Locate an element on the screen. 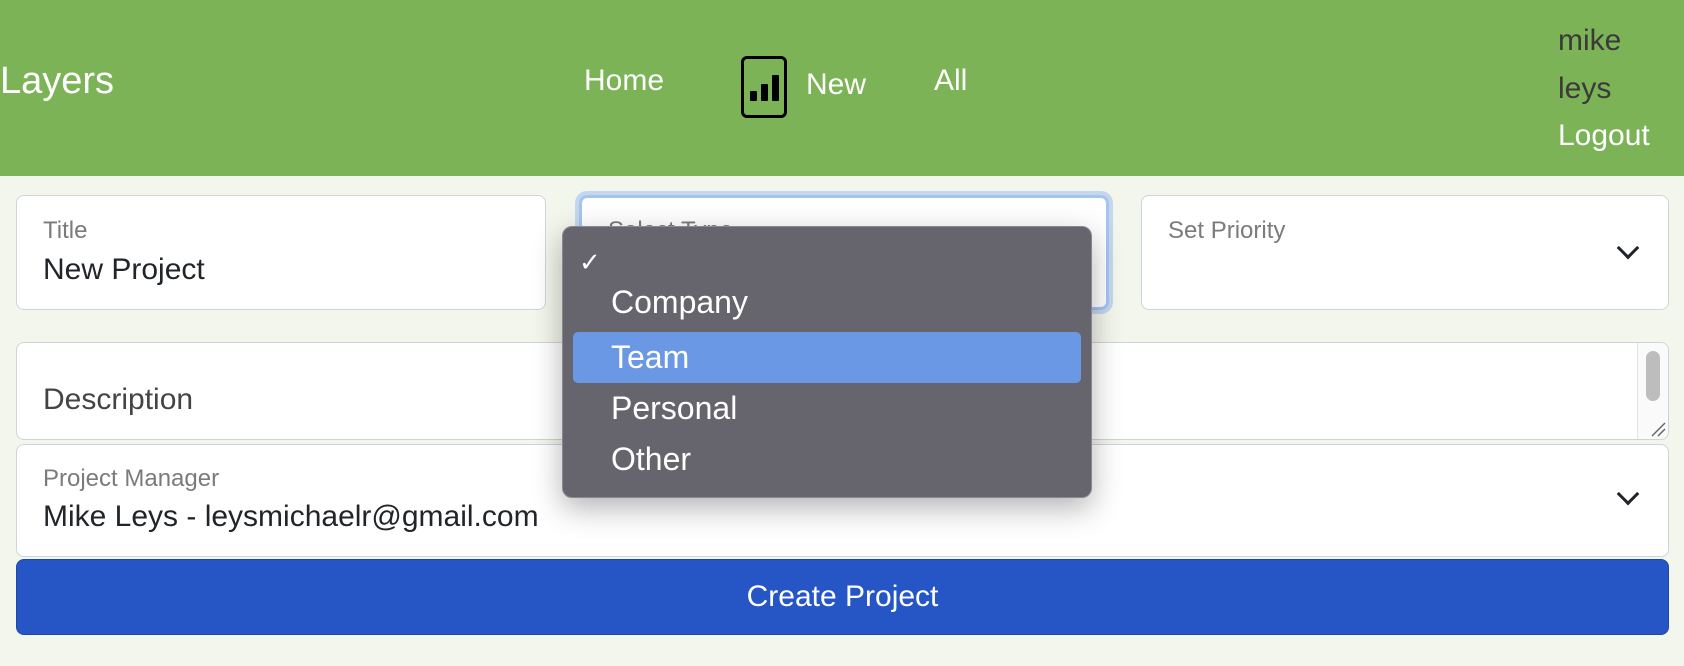 This screenshot has height=666, width=1684. title-field: Title New Project is located at coordinates (281, 252).